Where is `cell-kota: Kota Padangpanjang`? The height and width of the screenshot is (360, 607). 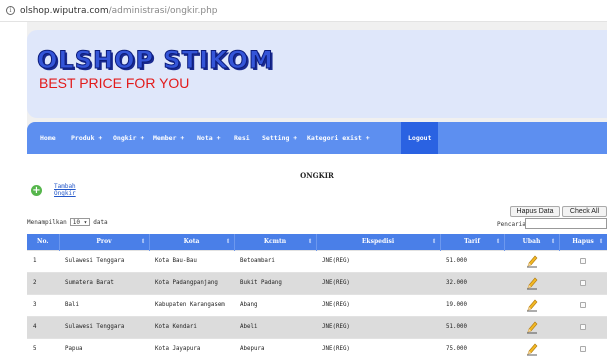 cell-kota: Kota Padangpanjang is located at coordinates (191, 282).